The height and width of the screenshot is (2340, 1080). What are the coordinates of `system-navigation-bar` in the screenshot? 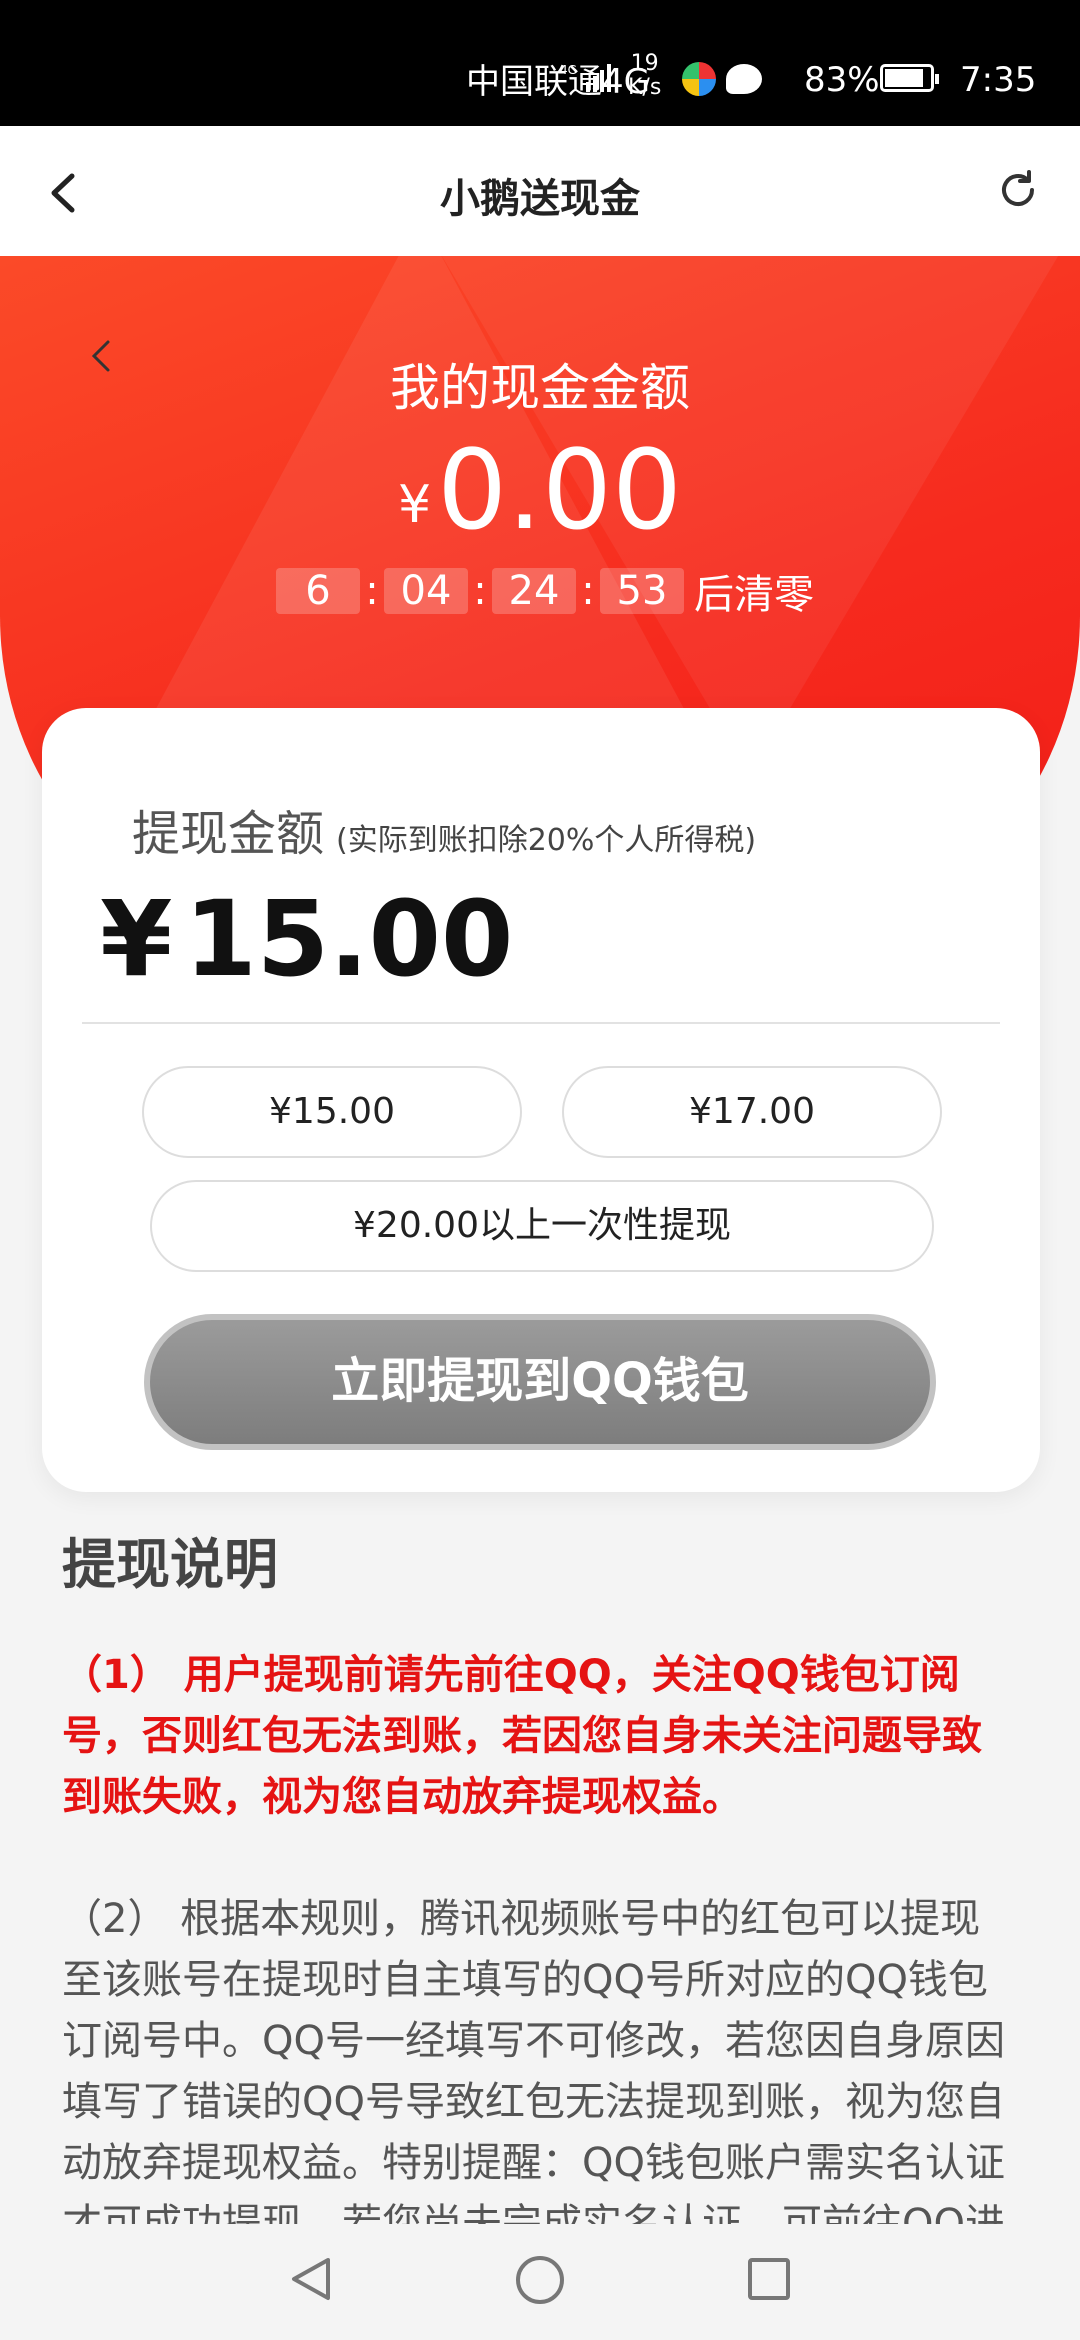 It's located at (540, 2282).